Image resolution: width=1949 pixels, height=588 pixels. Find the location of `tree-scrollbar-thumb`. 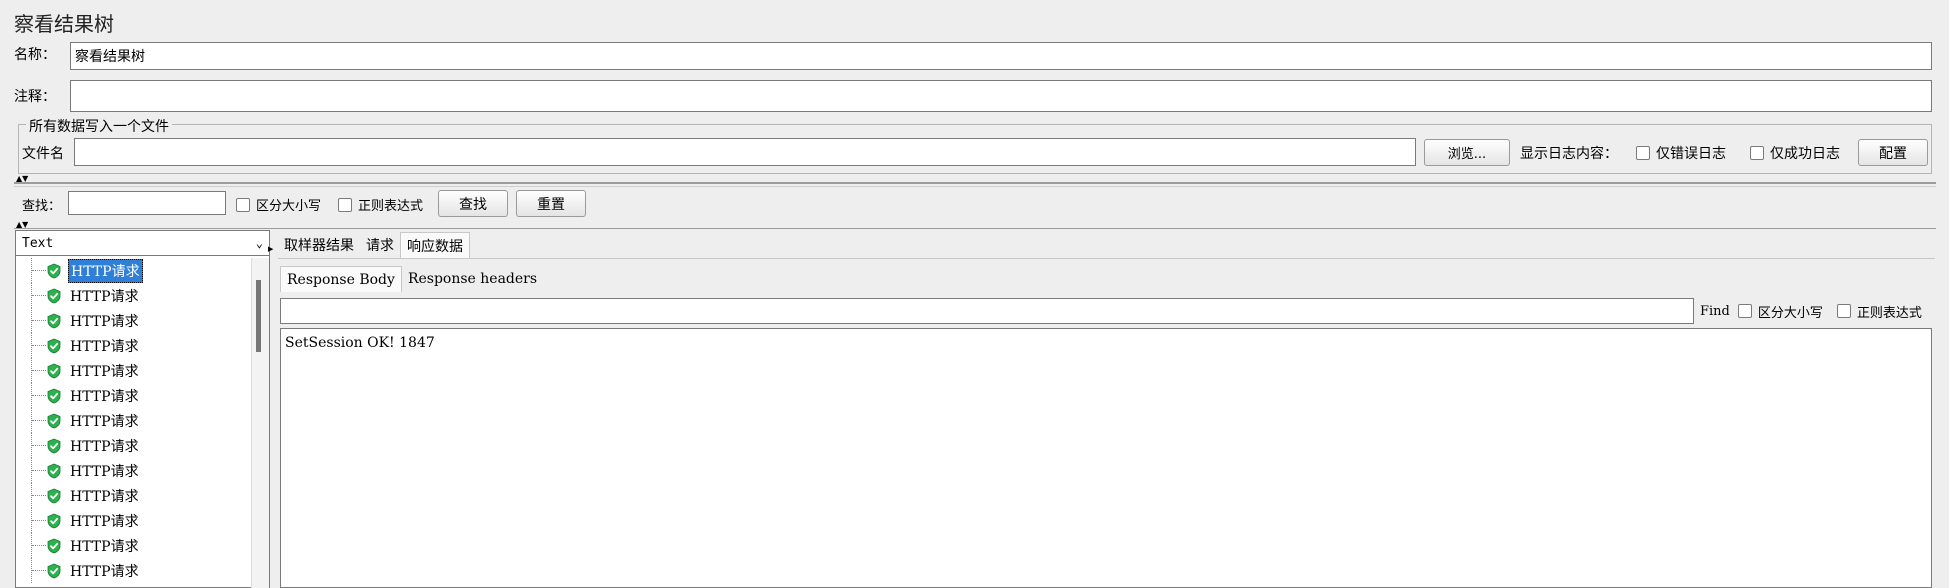

tree-scrollbar-thumb is located at coordinates (258, 316).